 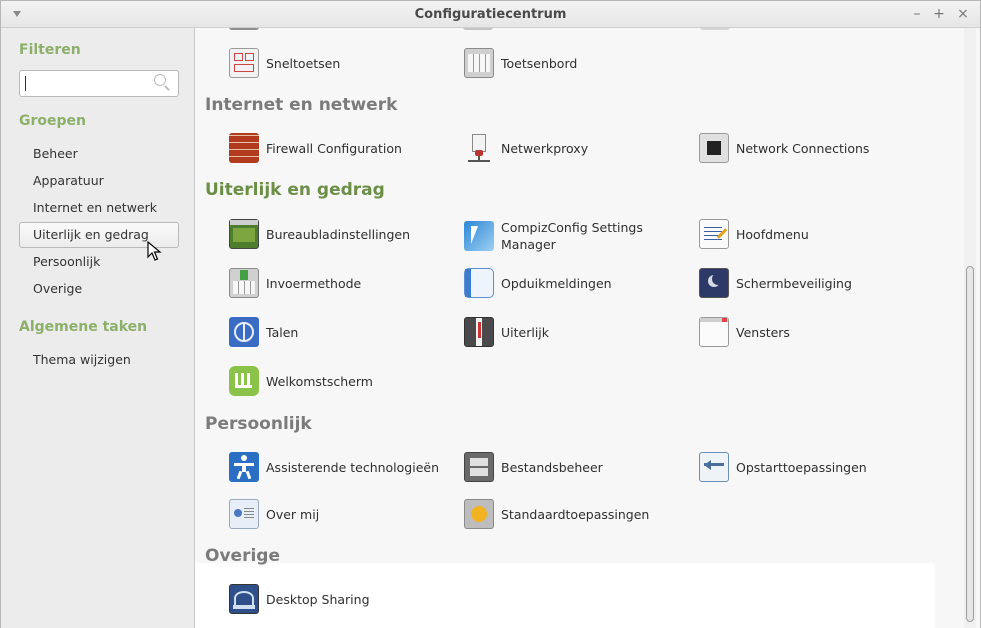 I want to click on appearance-icon, so click(x=479, y=332).